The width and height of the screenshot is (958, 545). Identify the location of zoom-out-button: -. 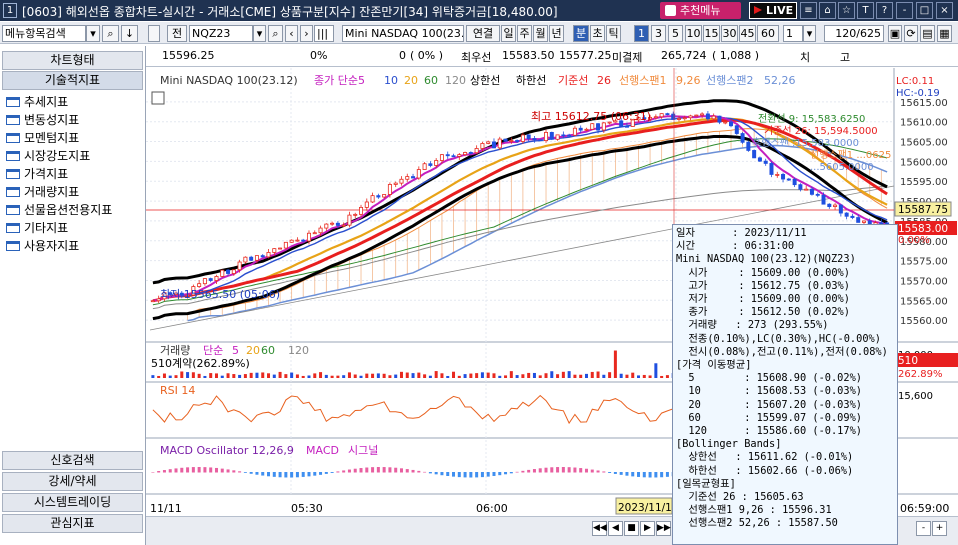
(923, 528).